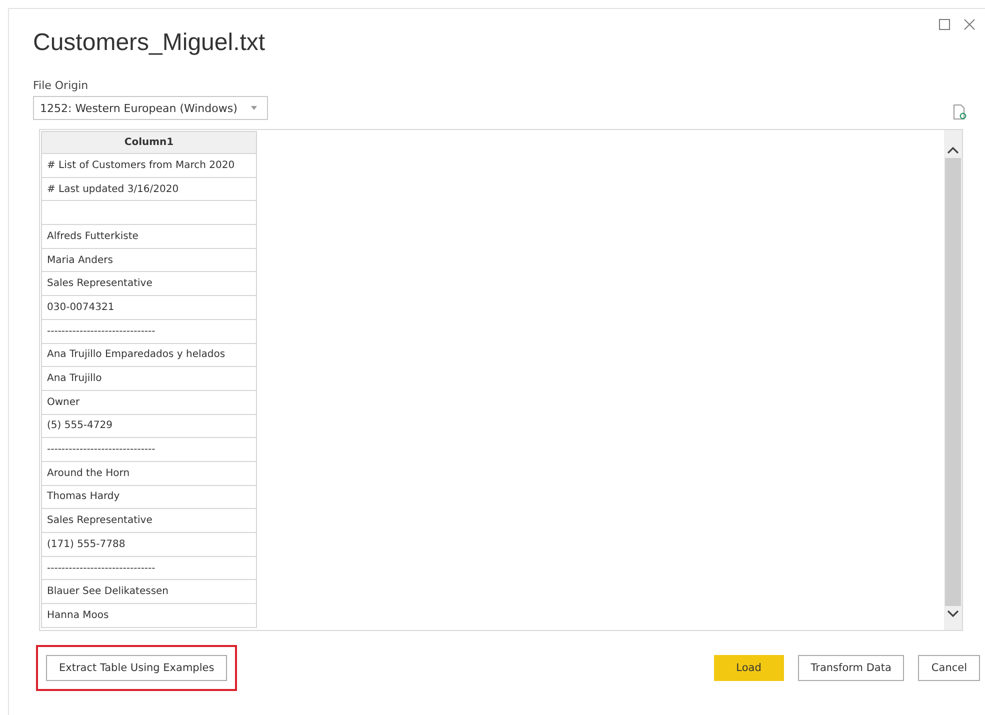 This screenshot has width=985, height=715. What do you see at coordinates (149, 545) in the screenshot?
I see `table-cell: (171) 555-7788` at bounding box center [149, 545].